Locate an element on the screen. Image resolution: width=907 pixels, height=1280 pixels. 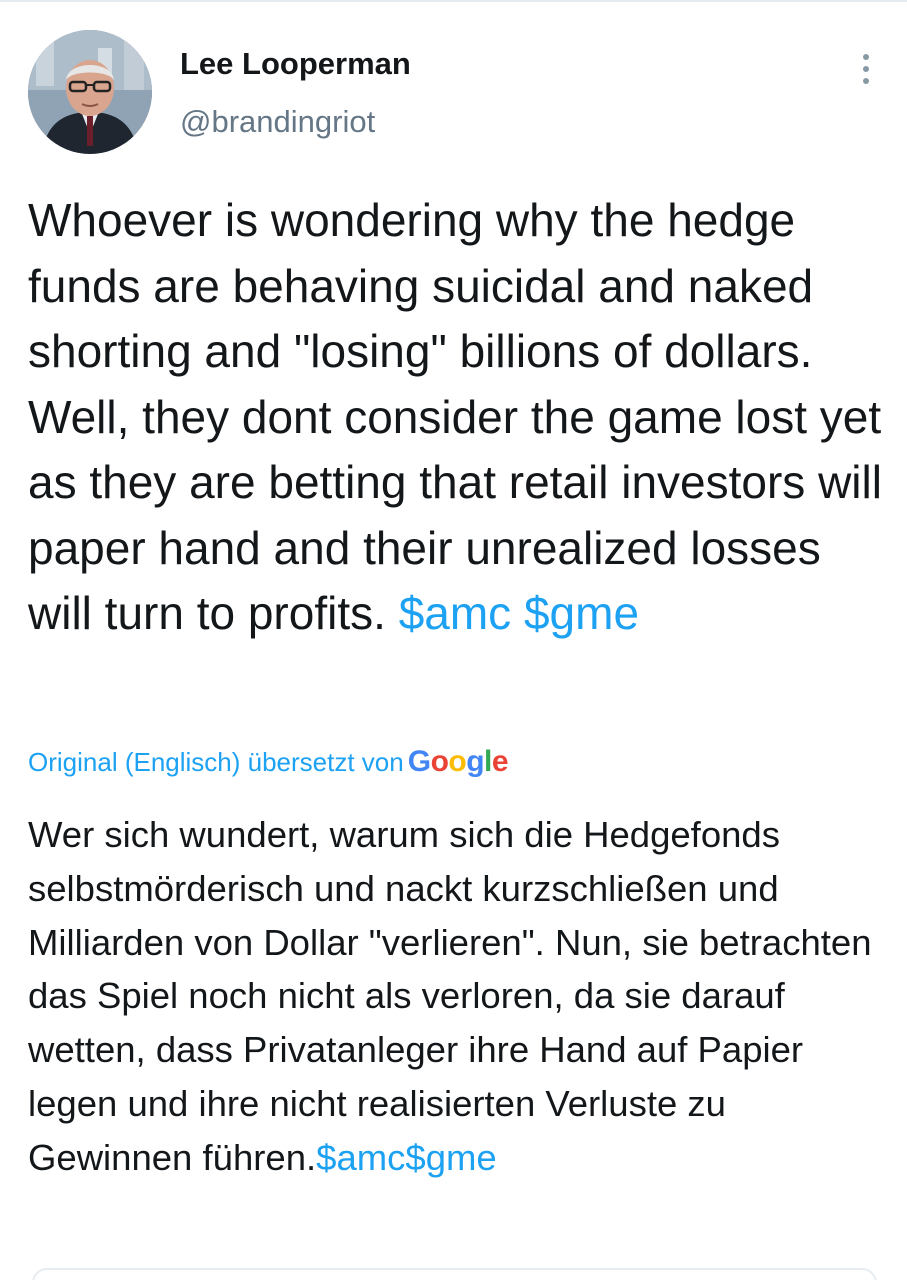
author-handle: @brandingriot is located at coordinates (295, 122).